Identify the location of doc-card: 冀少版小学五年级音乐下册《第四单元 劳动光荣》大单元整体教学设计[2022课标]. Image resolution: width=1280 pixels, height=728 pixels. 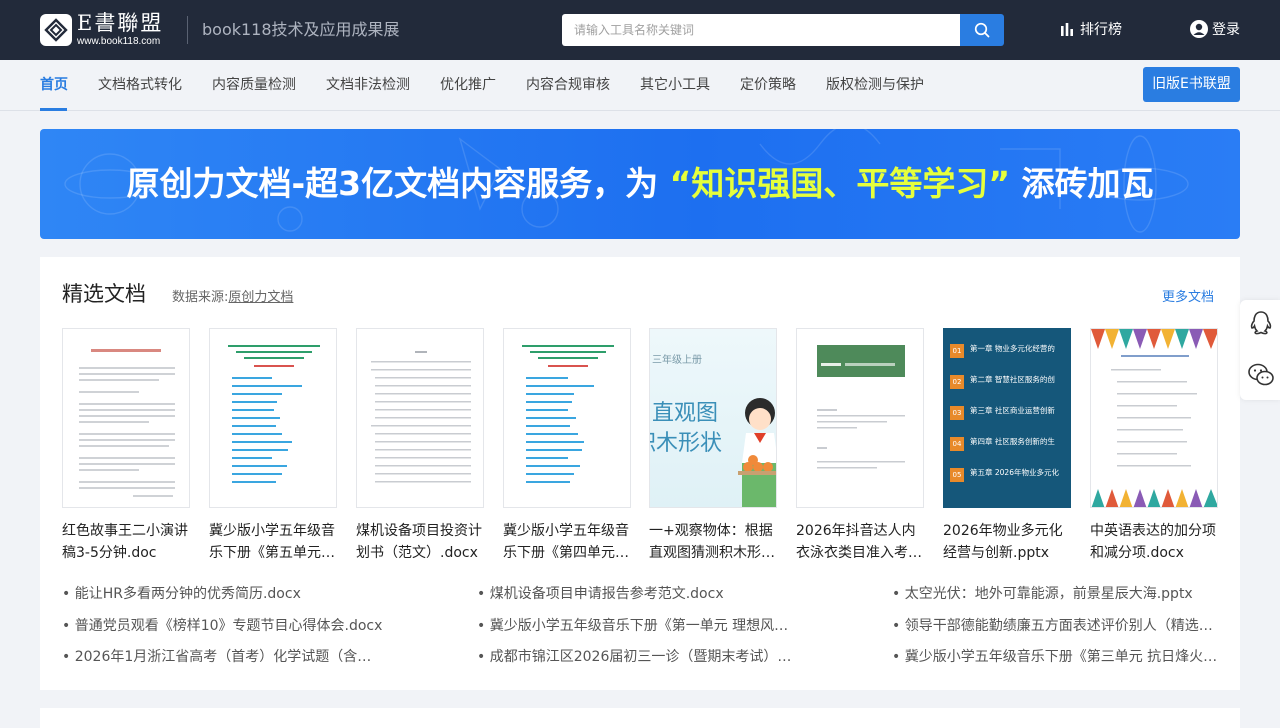
(567, 446).